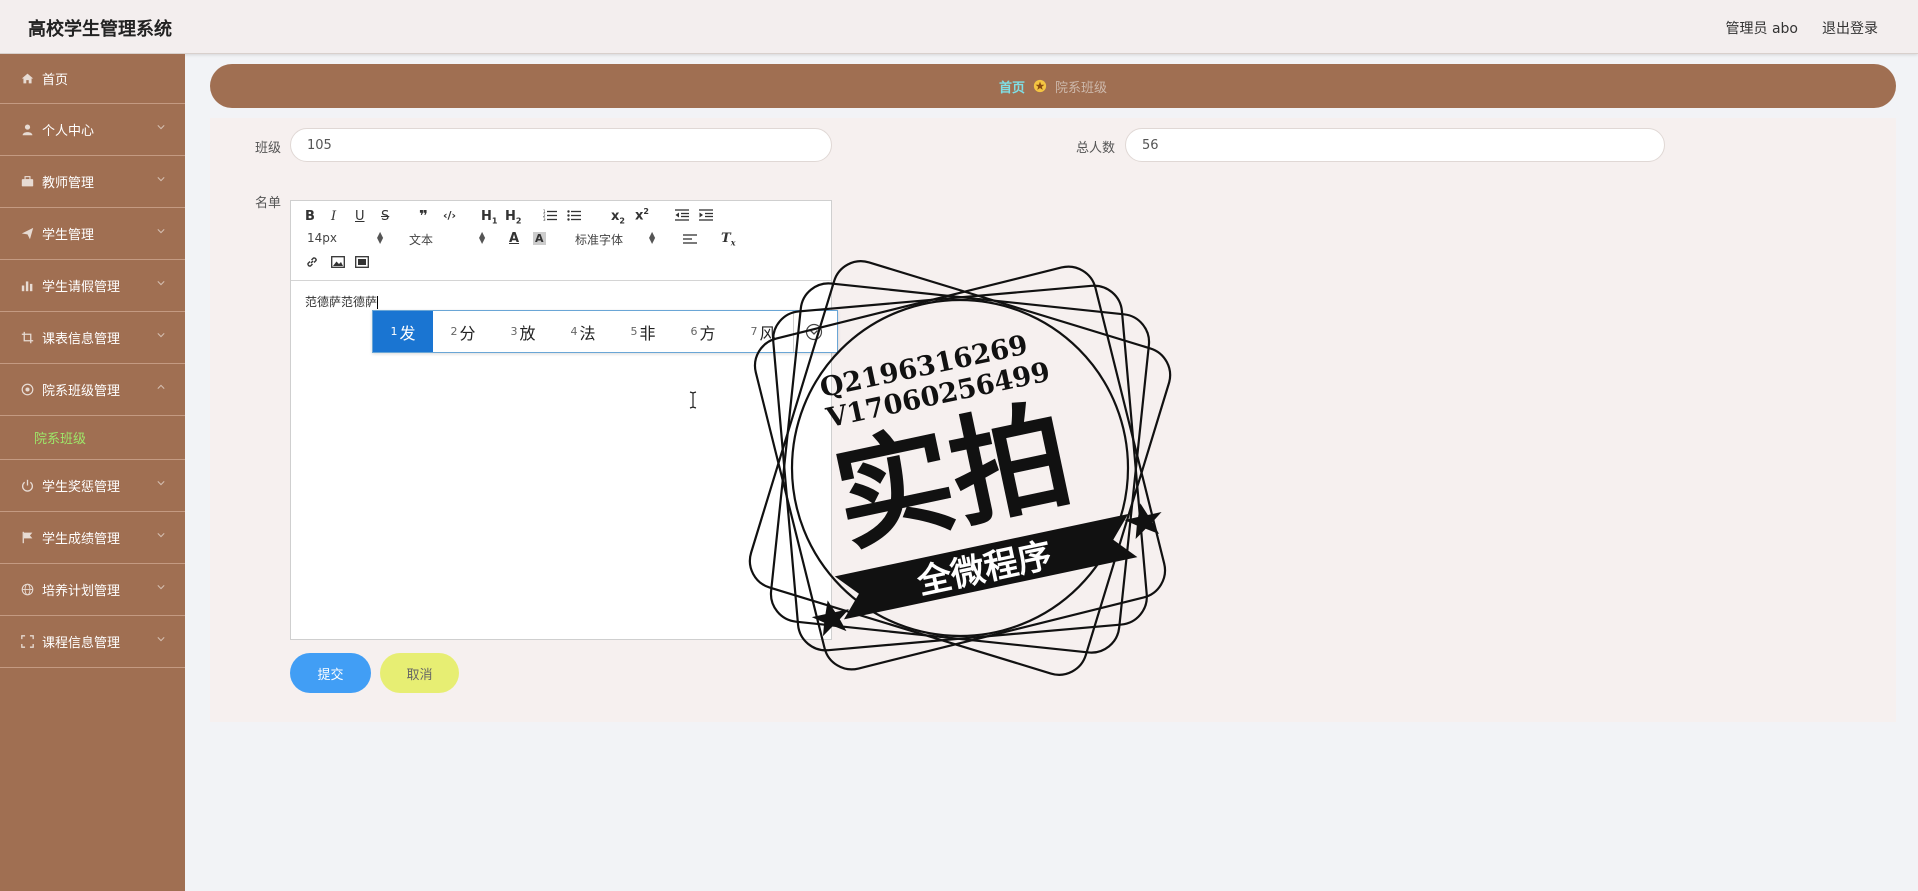 The height and width of the screenshot is (891, 1918). Describe the element at coordinates (763, 331) in the screenshot. I see `ime-candidate: 7风` at that location.